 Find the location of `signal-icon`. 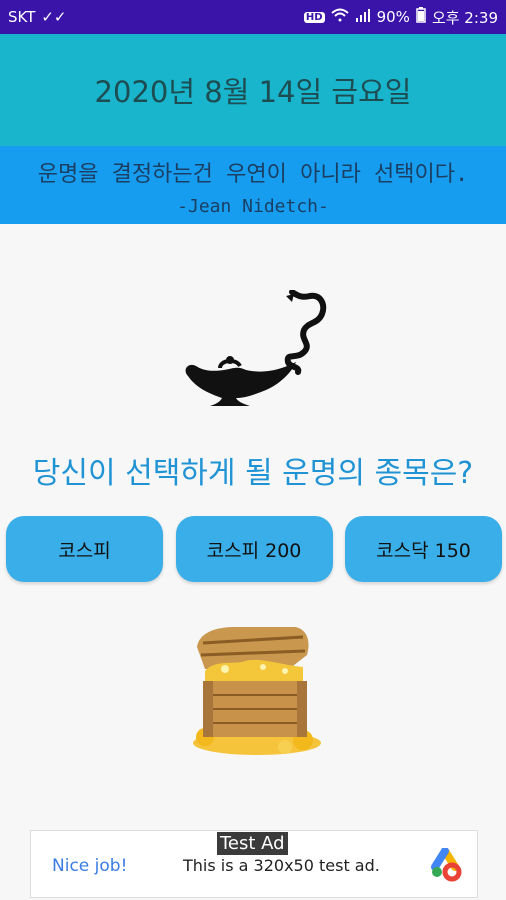

signal-icon is located at coordinates (363, 17).